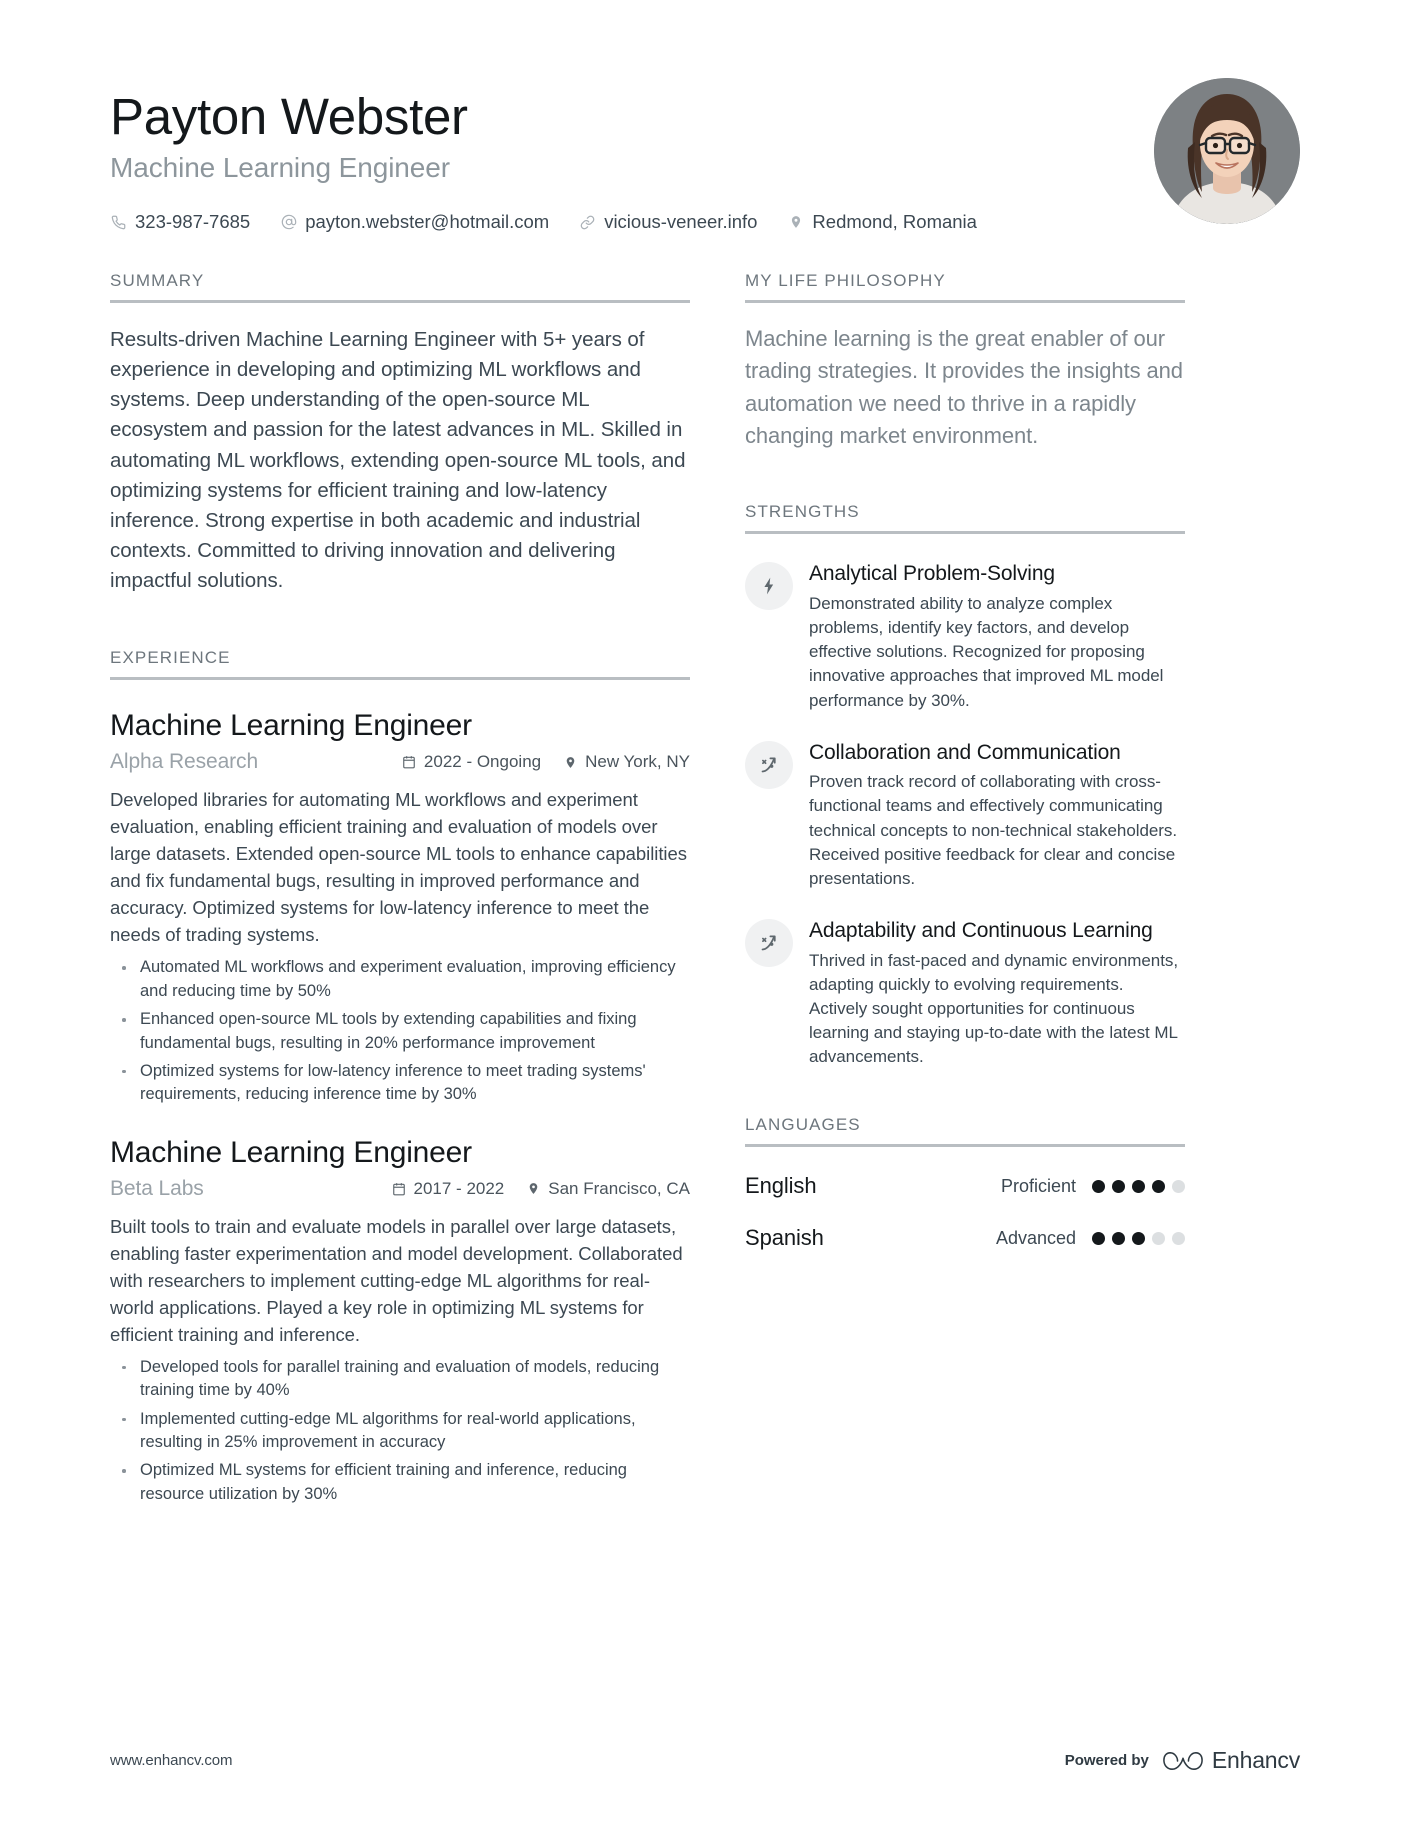  I want to click on language-name: Spanish, so click(784, 1238).